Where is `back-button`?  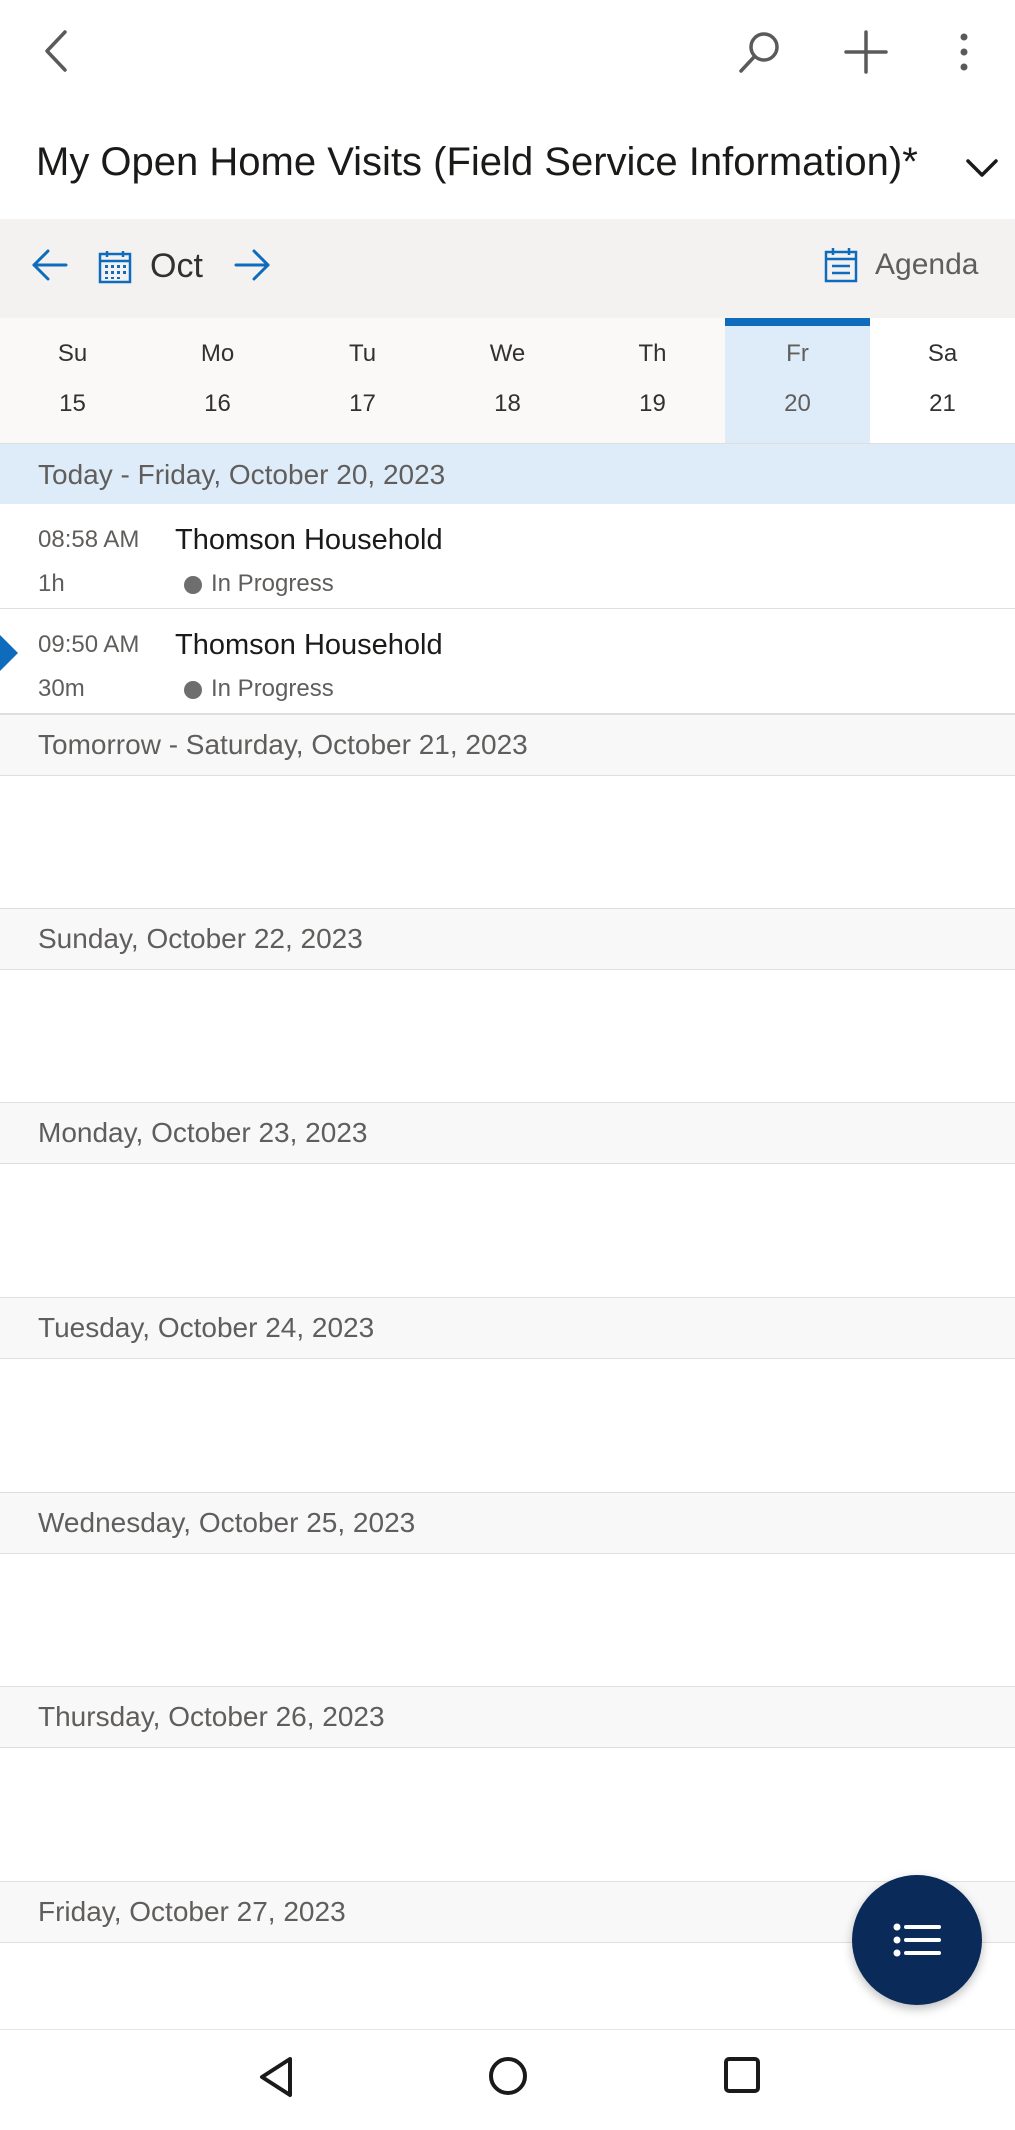
back-button is located at coordinates (56, 51).